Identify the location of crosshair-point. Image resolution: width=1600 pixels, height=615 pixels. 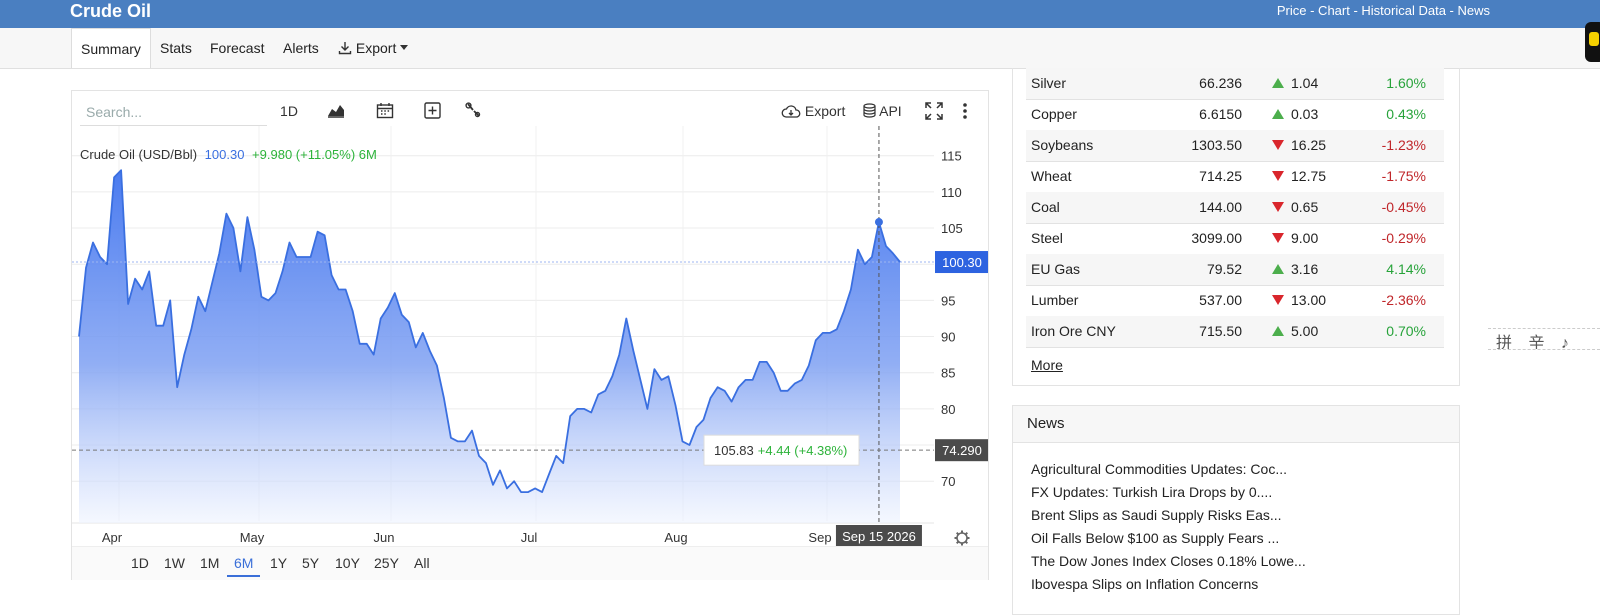
(878, 222).